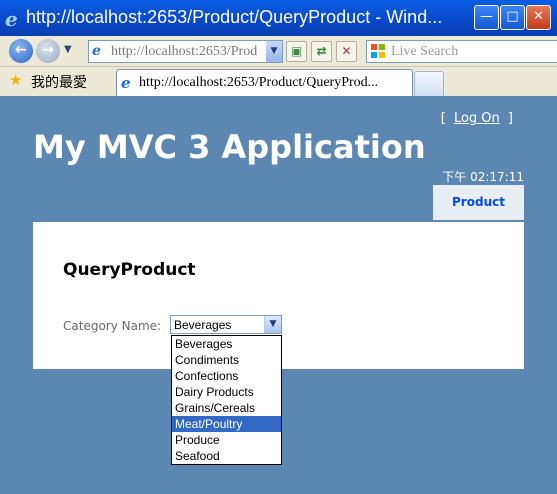  Describe the element at coordinates (226, 392) in the screenshot. I see `category-option: Dairy Products` at that location.